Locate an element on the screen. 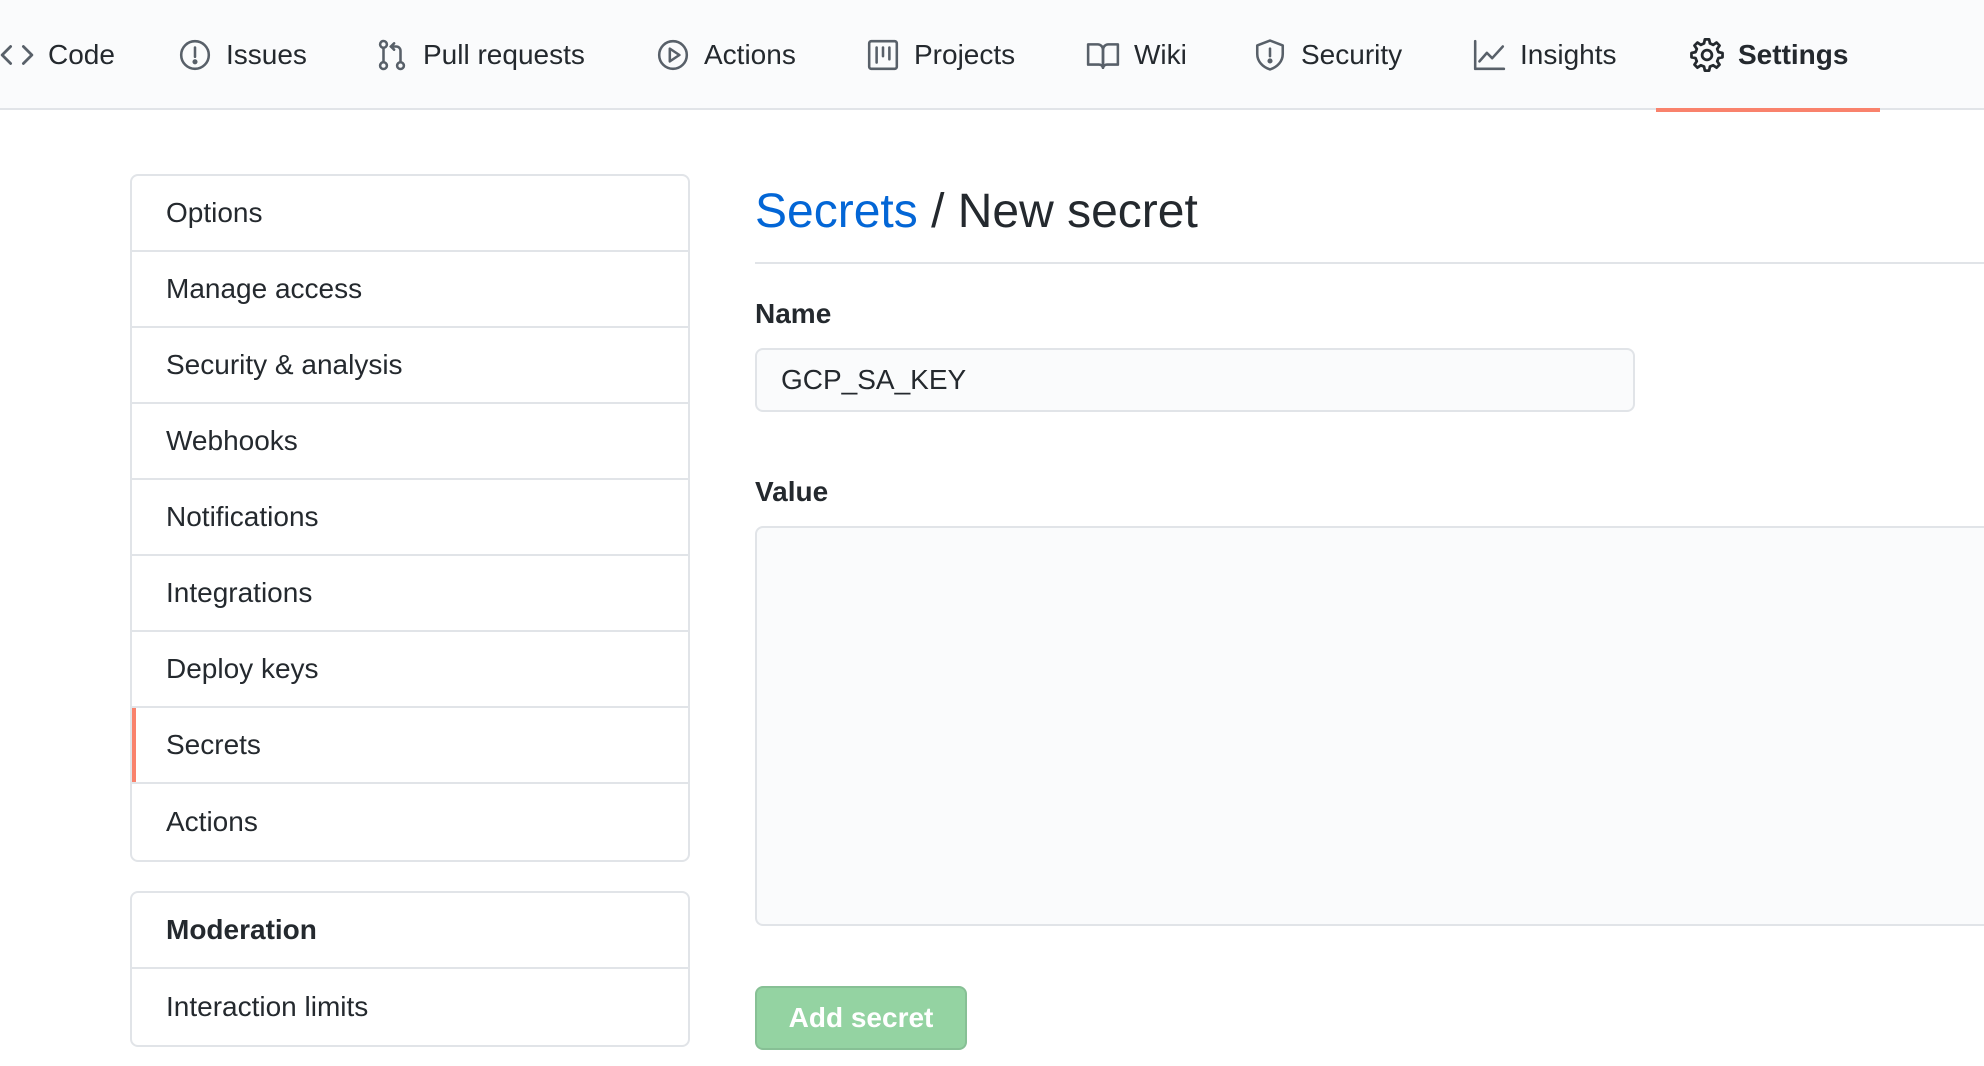 The height and width of the screenshot is (1066, 1984). tab-label: Code is located at coordinates (81, 54).